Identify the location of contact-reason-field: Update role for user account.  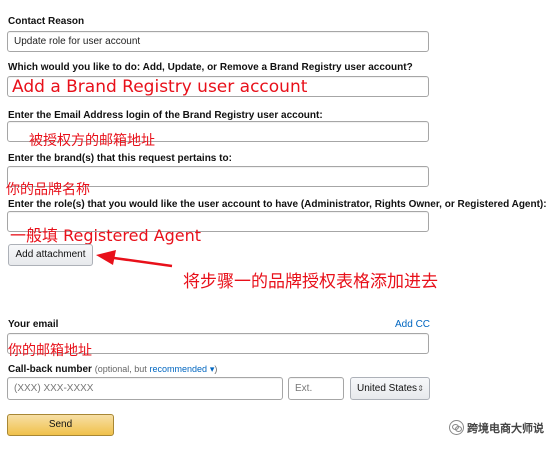
(218, 41).